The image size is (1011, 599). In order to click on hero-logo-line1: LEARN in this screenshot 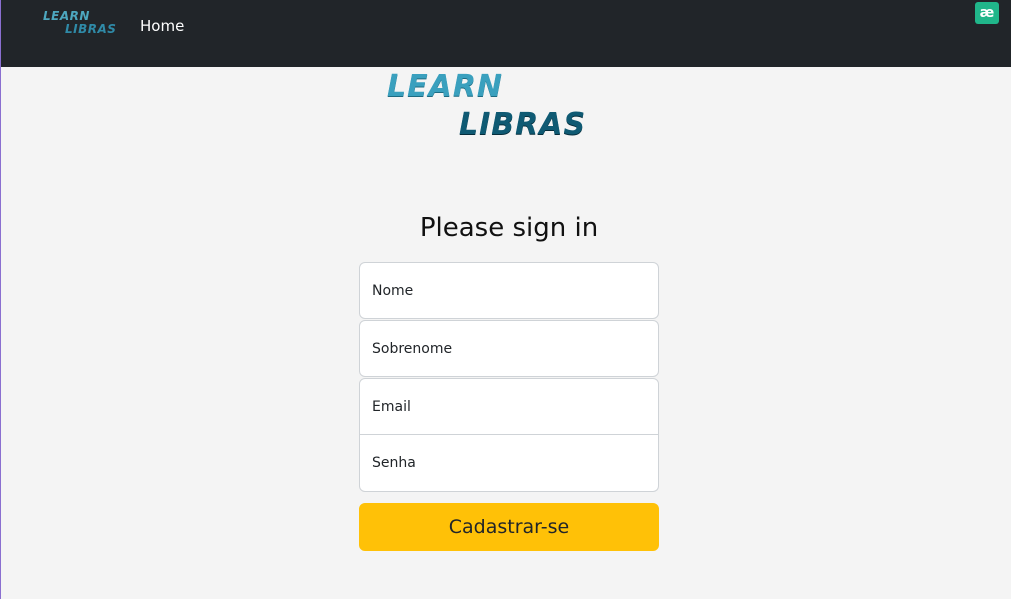, I will do `click(445, 86)`.